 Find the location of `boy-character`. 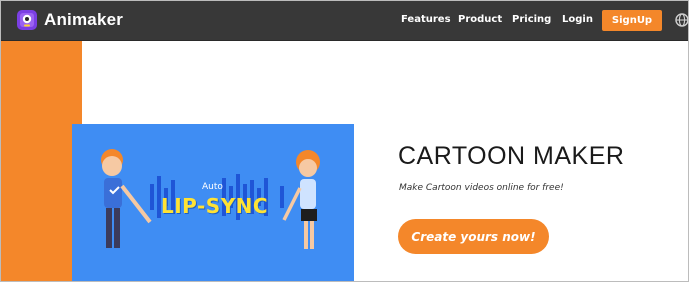

boy-character is located at coordinates (126, 198).